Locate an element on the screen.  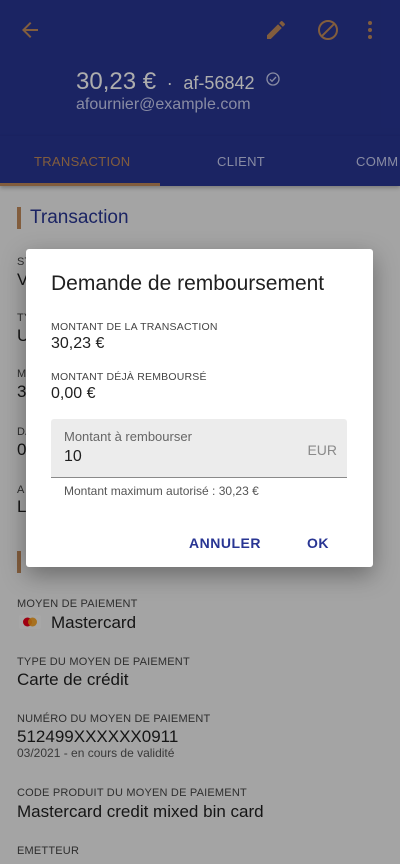
refund-amount-field-label: Montant à rembourser is located at coordinates (128, 436).